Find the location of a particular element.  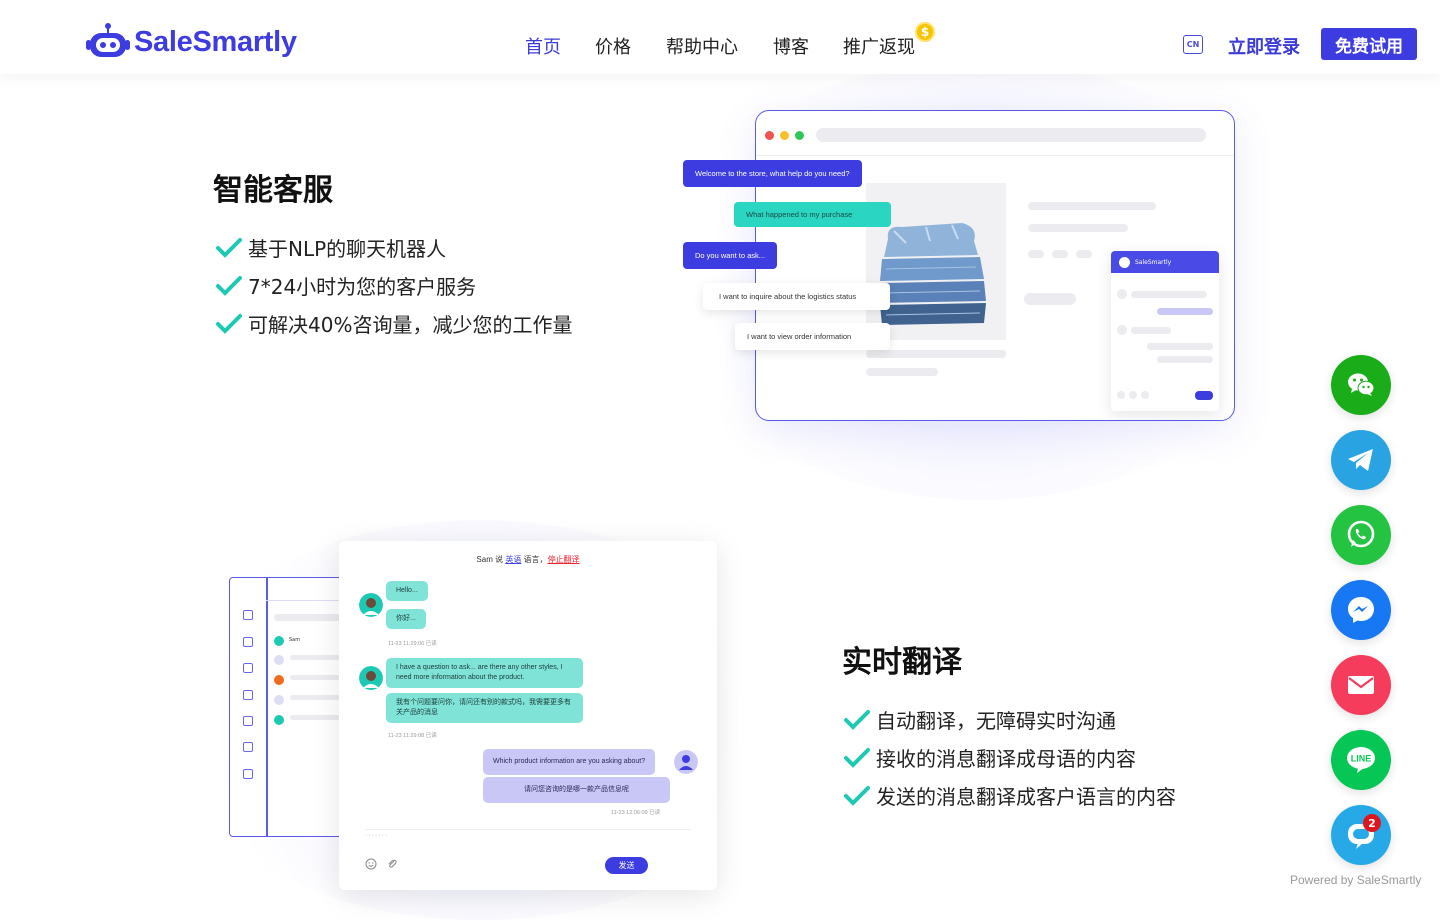

wechat-button is located at coordinates (1361, 385).